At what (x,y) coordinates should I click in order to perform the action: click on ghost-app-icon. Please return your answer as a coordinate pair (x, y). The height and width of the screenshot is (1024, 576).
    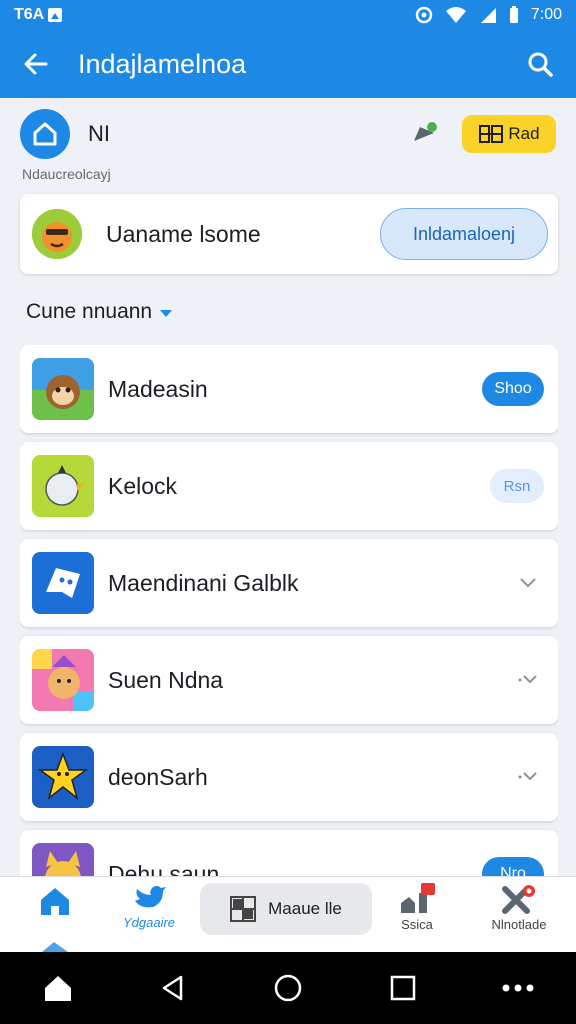
    Looking at the image, I should click on (63, 583).